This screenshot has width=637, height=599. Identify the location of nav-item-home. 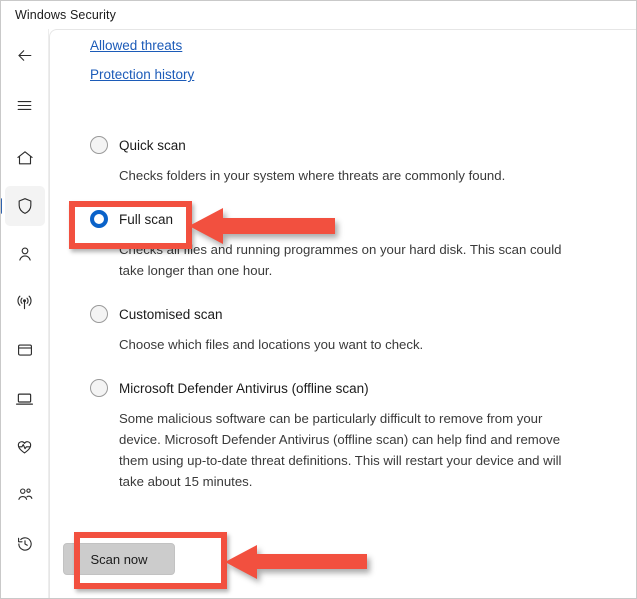
(25, 158).